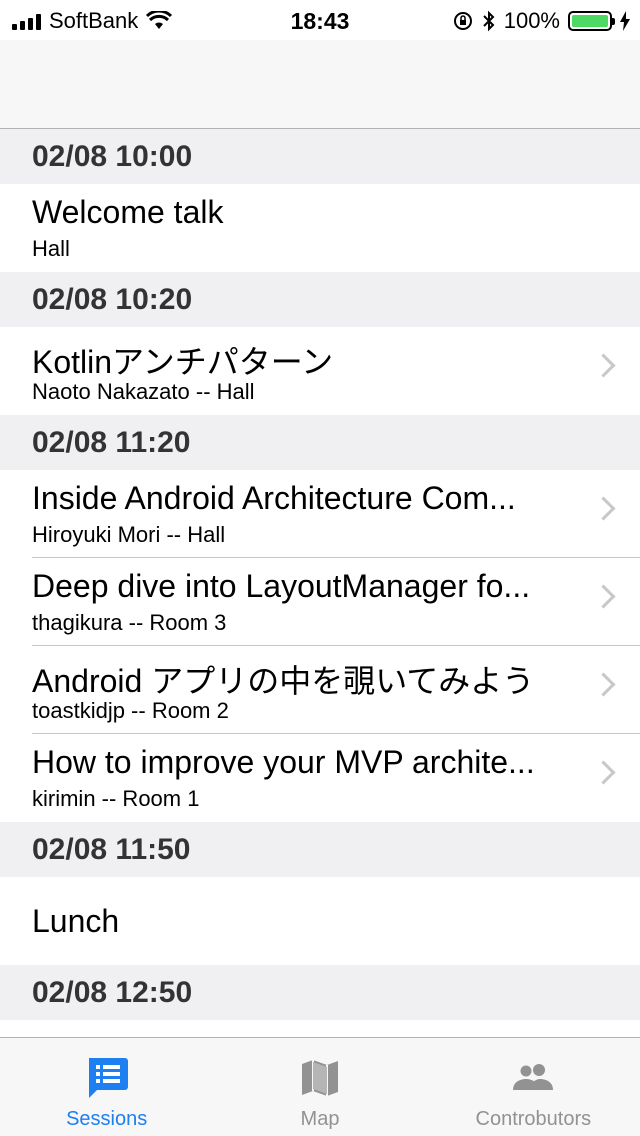 The image size is (640, 1136). Describe the element at coordinates (319, 1078) in the screenshot. I see `map-icon` at that location.